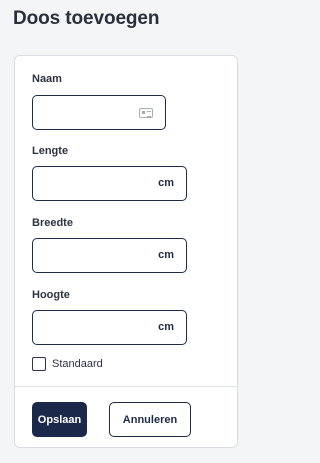 Image resolution: width=320 pixels, height=463 pixels. What do you see at coordinates (166, 327) in the screenshot?
I see `height-unit: cm` at bounding box center [166, 327].